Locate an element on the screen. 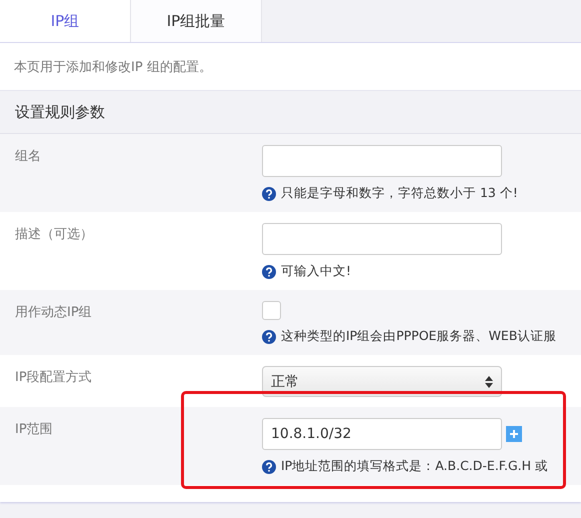  field-label: 用作动态IP组 is located at coordinates (53, 313).